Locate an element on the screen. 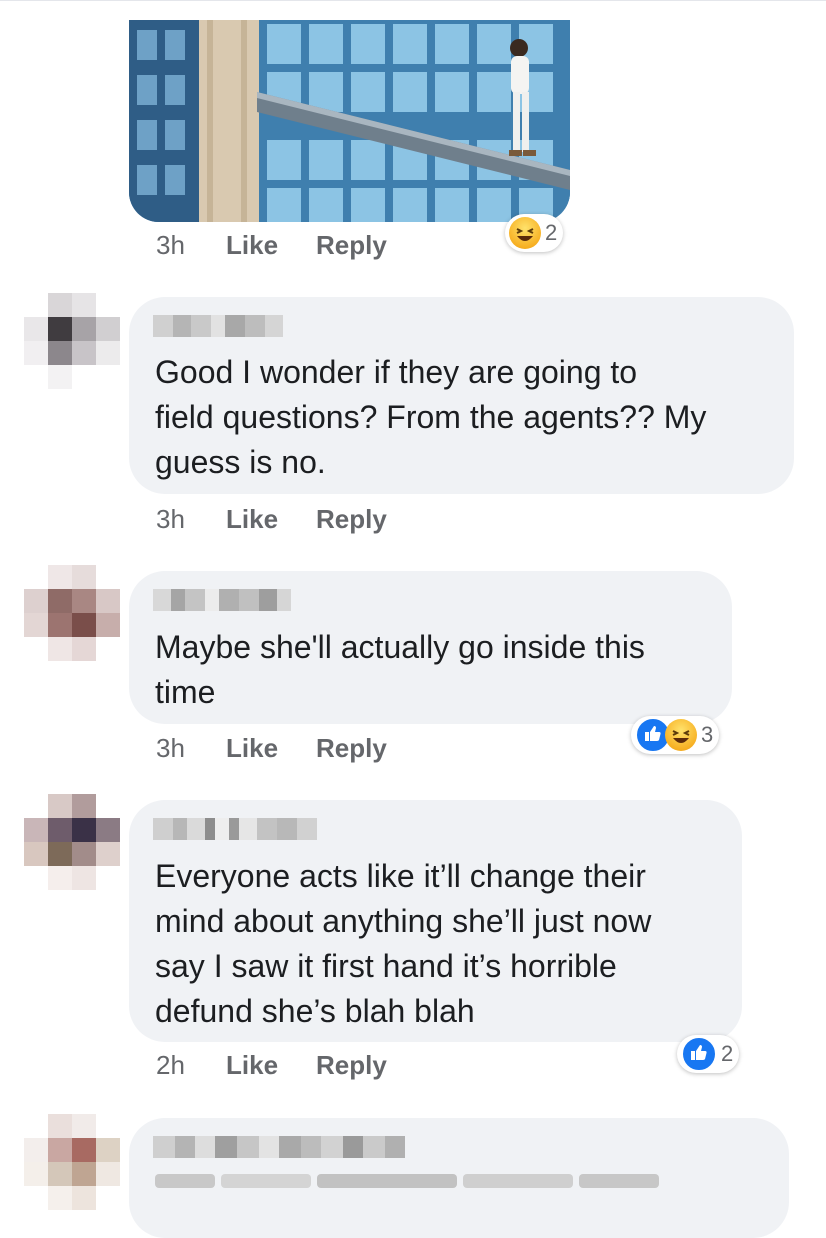 This screenshot has height=1238, width=826. reactions-badge: 3 is located at coordinates (675, 735).